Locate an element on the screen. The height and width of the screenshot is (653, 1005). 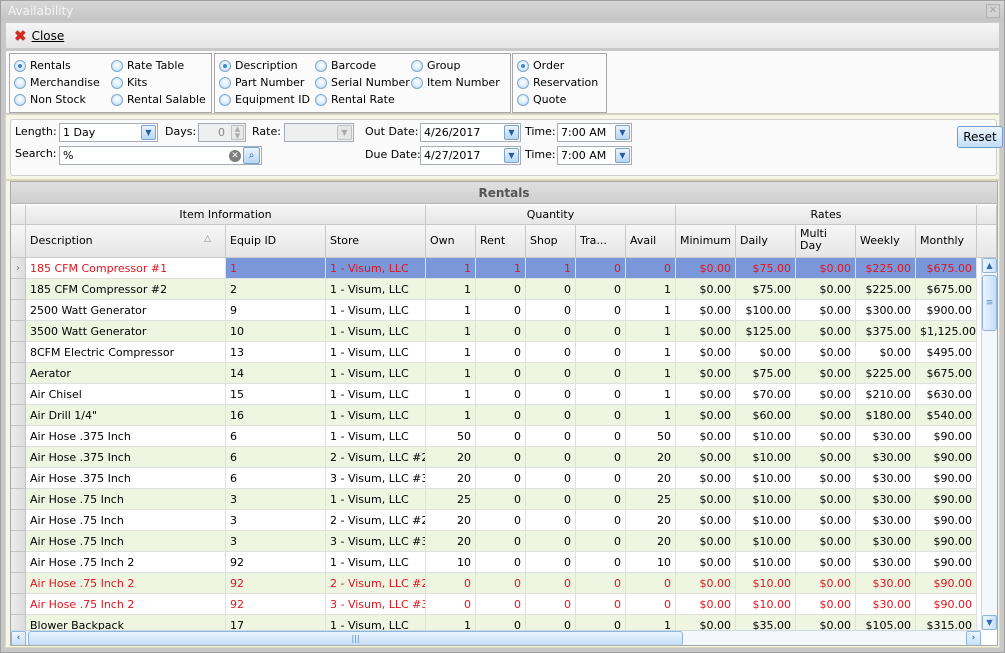
cell-avail: 25 is located at coordinates (651, 499).